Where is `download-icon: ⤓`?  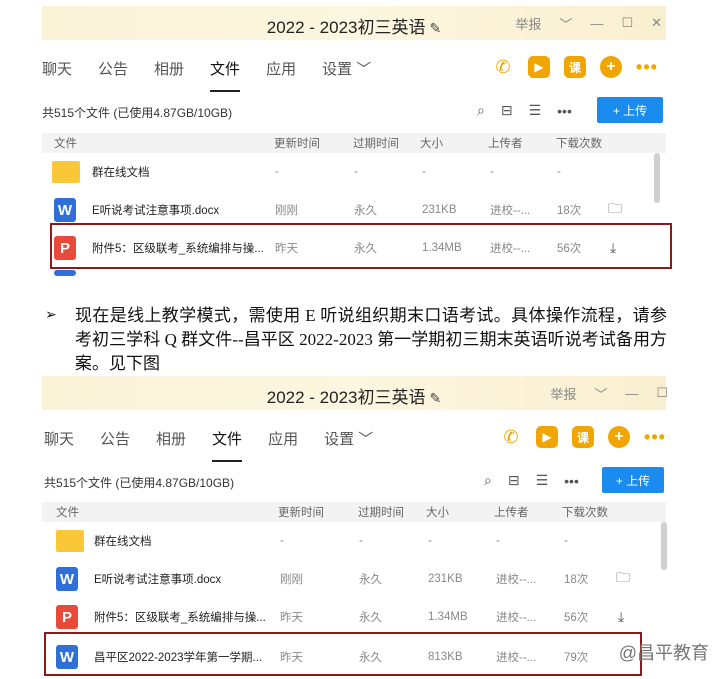 download-icon: ⤓ is located at coordinates (621, 617).